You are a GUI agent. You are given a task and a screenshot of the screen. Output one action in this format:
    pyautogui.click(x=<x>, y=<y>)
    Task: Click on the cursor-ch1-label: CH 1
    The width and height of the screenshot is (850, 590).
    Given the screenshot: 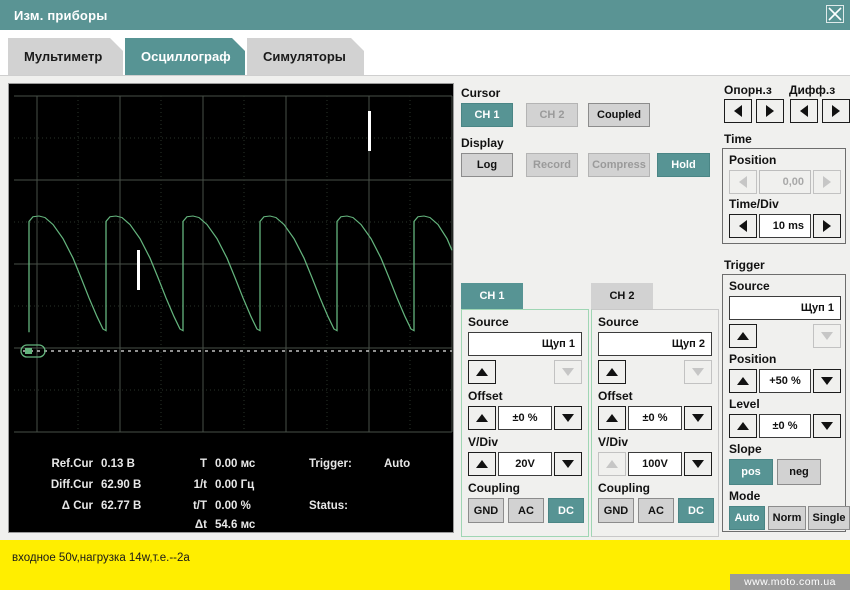 What is the action you would take?
    pyautogui.click(x=487, y=115)
    